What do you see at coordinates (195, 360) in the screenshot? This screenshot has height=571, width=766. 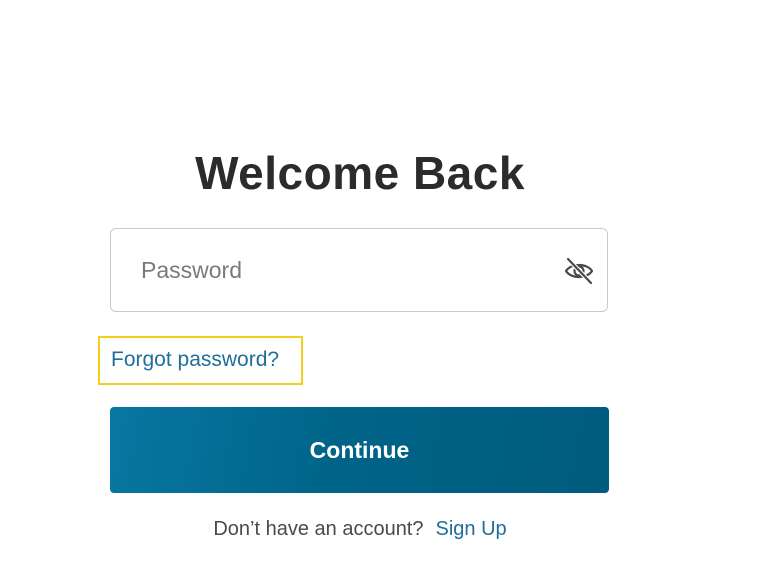 I see `forgot-password-link: Forgot password?` at bounding box center [195, 360].